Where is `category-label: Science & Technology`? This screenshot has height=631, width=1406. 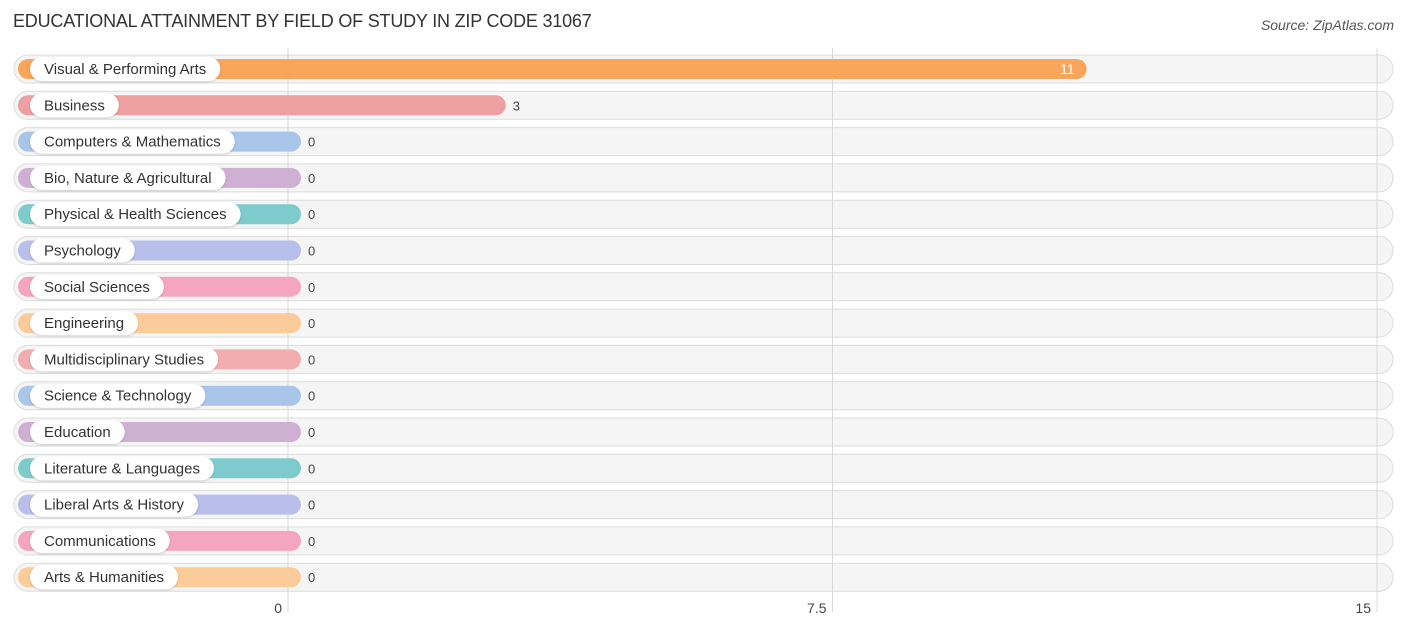
category-label: Science & Technology is located at coordinates (118, 396).